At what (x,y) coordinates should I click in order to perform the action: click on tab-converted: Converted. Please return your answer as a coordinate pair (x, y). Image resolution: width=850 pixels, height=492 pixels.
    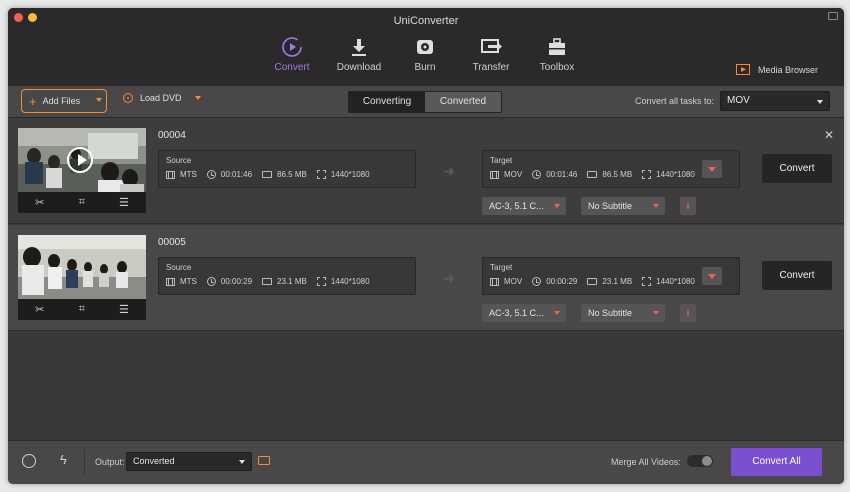
    Looking at the image, I should click on (463, 102).